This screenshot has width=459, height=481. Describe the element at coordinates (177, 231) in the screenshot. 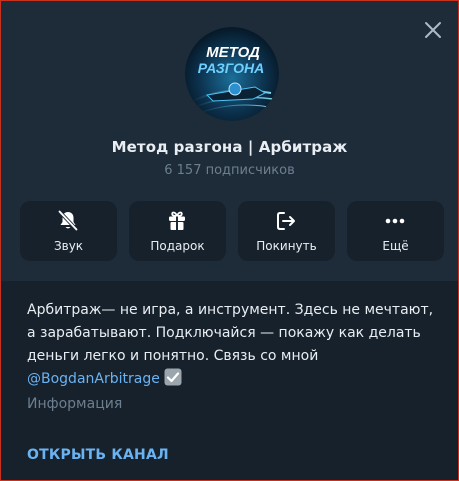

I see `gift-button: Подарок` at that location.